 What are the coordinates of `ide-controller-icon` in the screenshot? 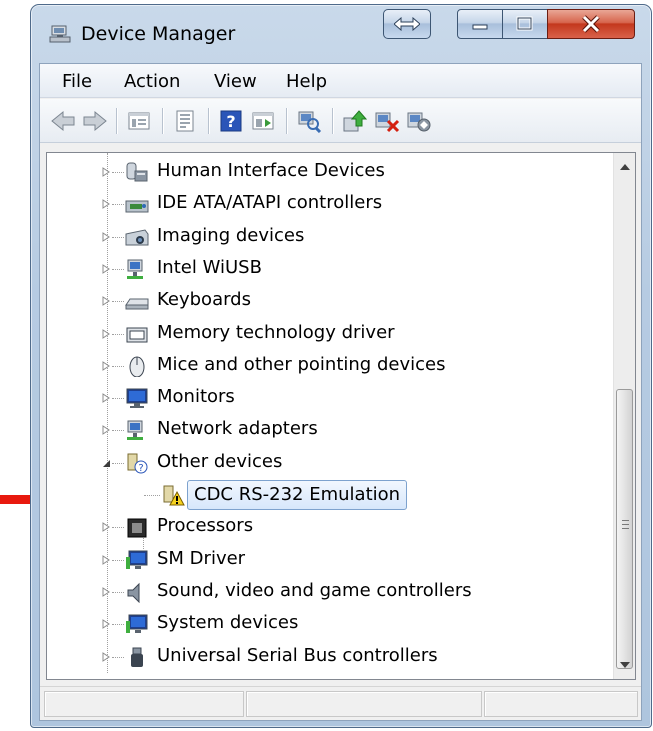 It's located at (137, 206).